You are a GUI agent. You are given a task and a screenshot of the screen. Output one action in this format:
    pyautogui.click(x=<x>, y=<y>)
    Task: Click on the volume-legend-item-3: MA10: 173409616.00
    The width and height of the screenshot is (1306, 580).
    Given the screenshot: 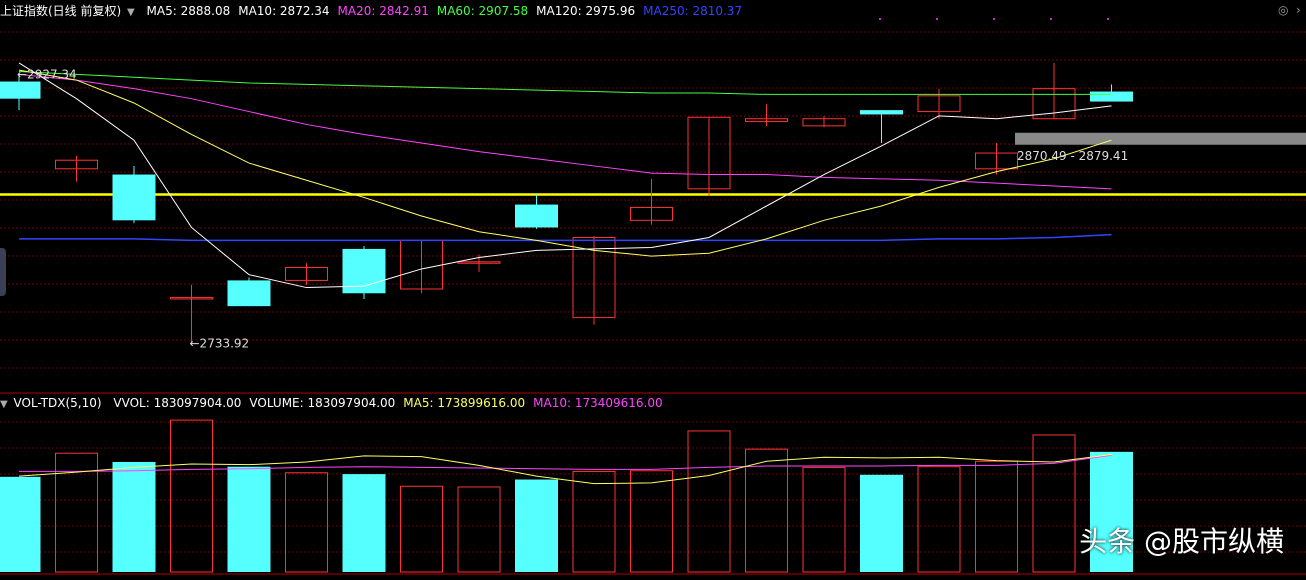 What is the action you would take?
    pyautogui.click(x=598, y=403)
    